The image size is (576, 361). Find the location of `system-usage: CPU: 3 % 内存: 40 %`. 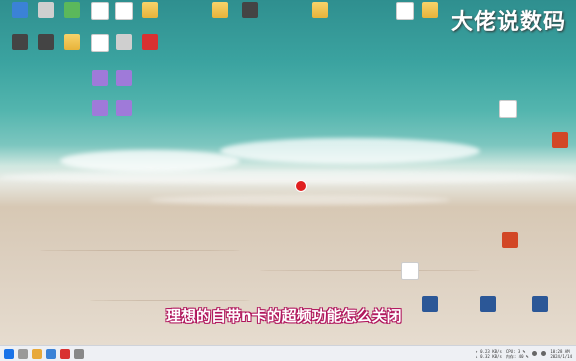

system-usage: CPU: 3 % 内存: 40 % is located at coordinates (517, 354).